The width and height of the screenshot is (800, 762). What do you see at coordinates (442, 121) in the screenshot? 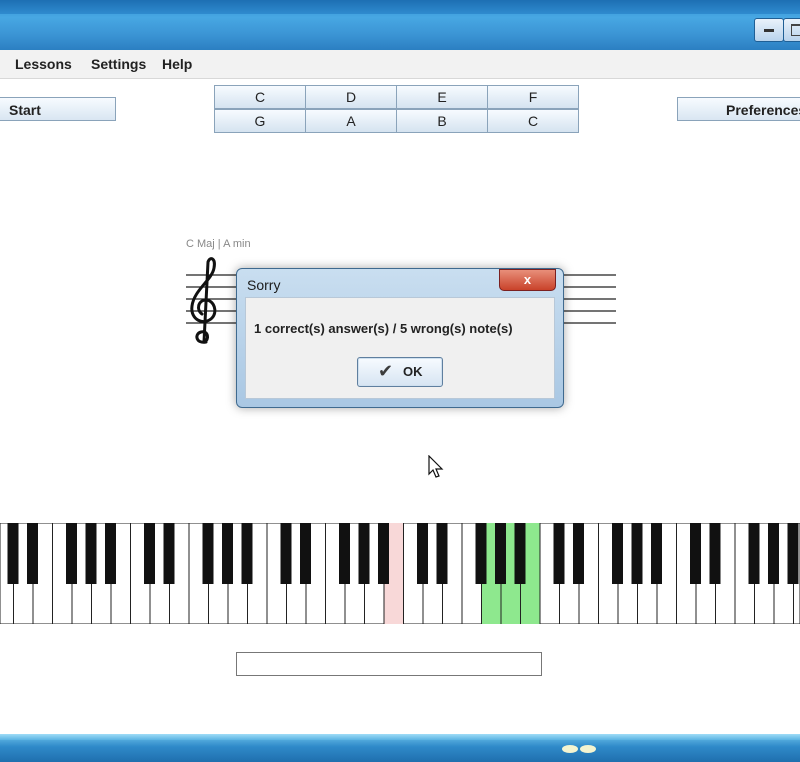
I see `note-button-b: B` at bounding box center [442, 121].